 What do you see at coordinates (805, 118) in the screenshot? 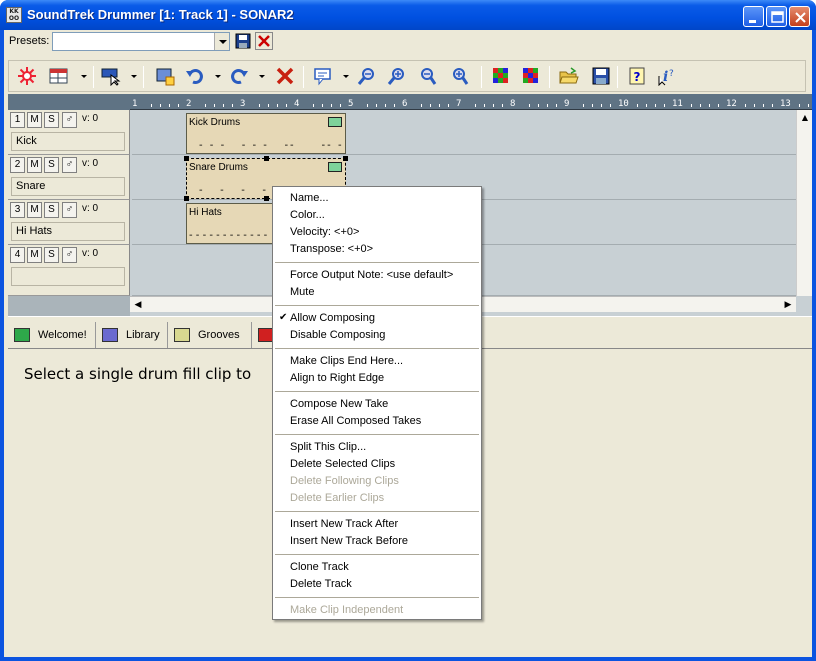
I see `scroll-up-icon: ▲` at bounding box center [805, 118].